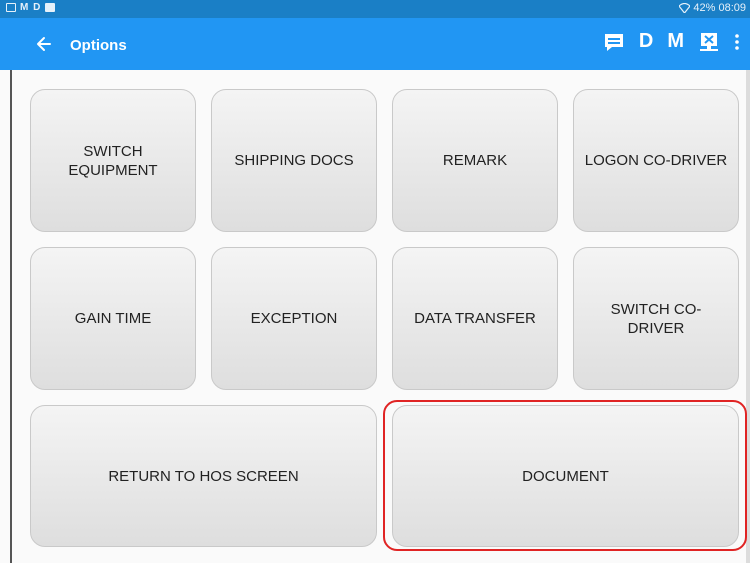 The width and height of the screenshot is (750, 563). I want to click on app-bar-actions: D M, so click(671, 41).